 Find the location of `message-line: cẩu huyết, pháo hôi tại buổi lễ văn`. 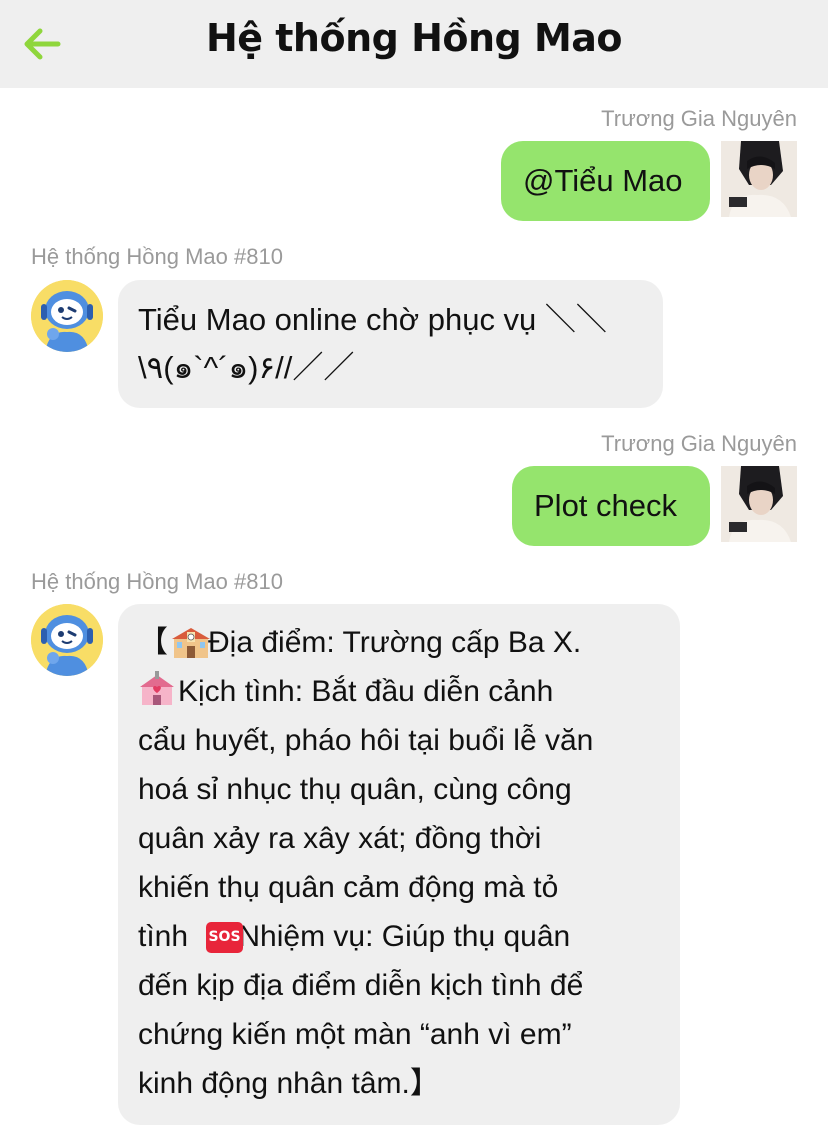

message-line: cẩu huyết, pháo hôi tại buổi lễ văn is located at coordinates (366, 740).